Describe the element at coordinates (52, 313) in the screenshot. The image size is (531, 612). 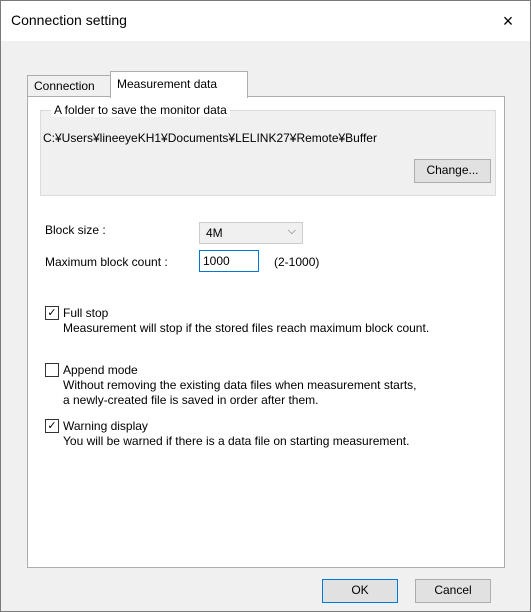
I see `full-stop-checkbox: ✓` at that location.